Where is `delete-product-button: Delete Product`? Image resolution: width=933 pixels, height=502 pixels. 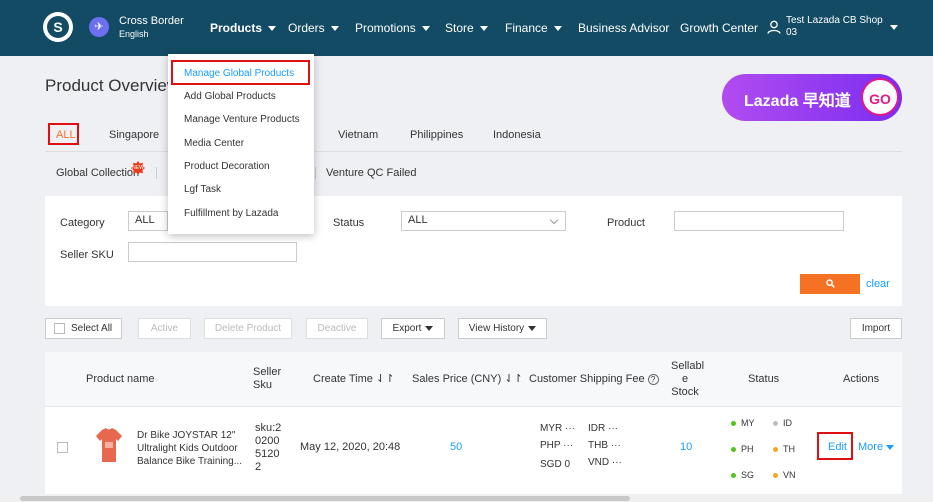 delete-product-button: Delete Product is located at coordinates (248, 328).